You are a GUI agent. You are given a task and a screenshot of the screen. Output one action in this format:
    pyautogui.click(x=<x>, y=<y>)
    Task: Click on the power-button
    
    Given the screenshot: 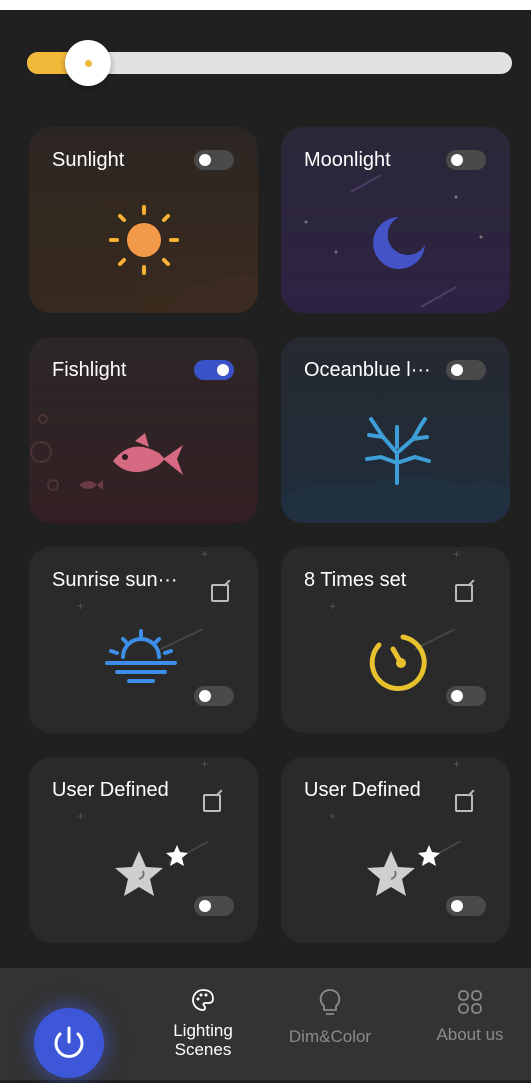 What is the action you would take?
    pyautogui.click(x=69, y=1043)
    